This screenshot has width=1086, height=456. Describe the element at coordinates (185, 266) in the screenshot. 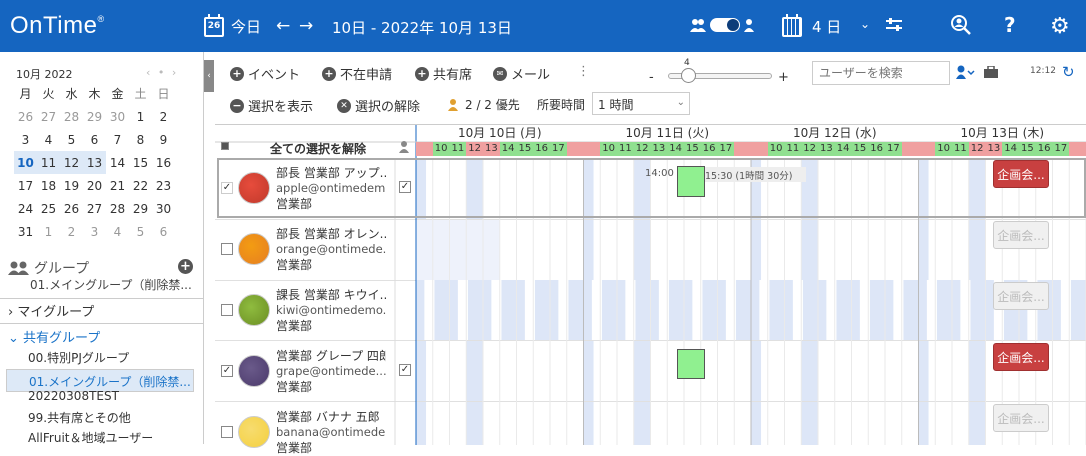

I see `add-group-icon: +` at that location.